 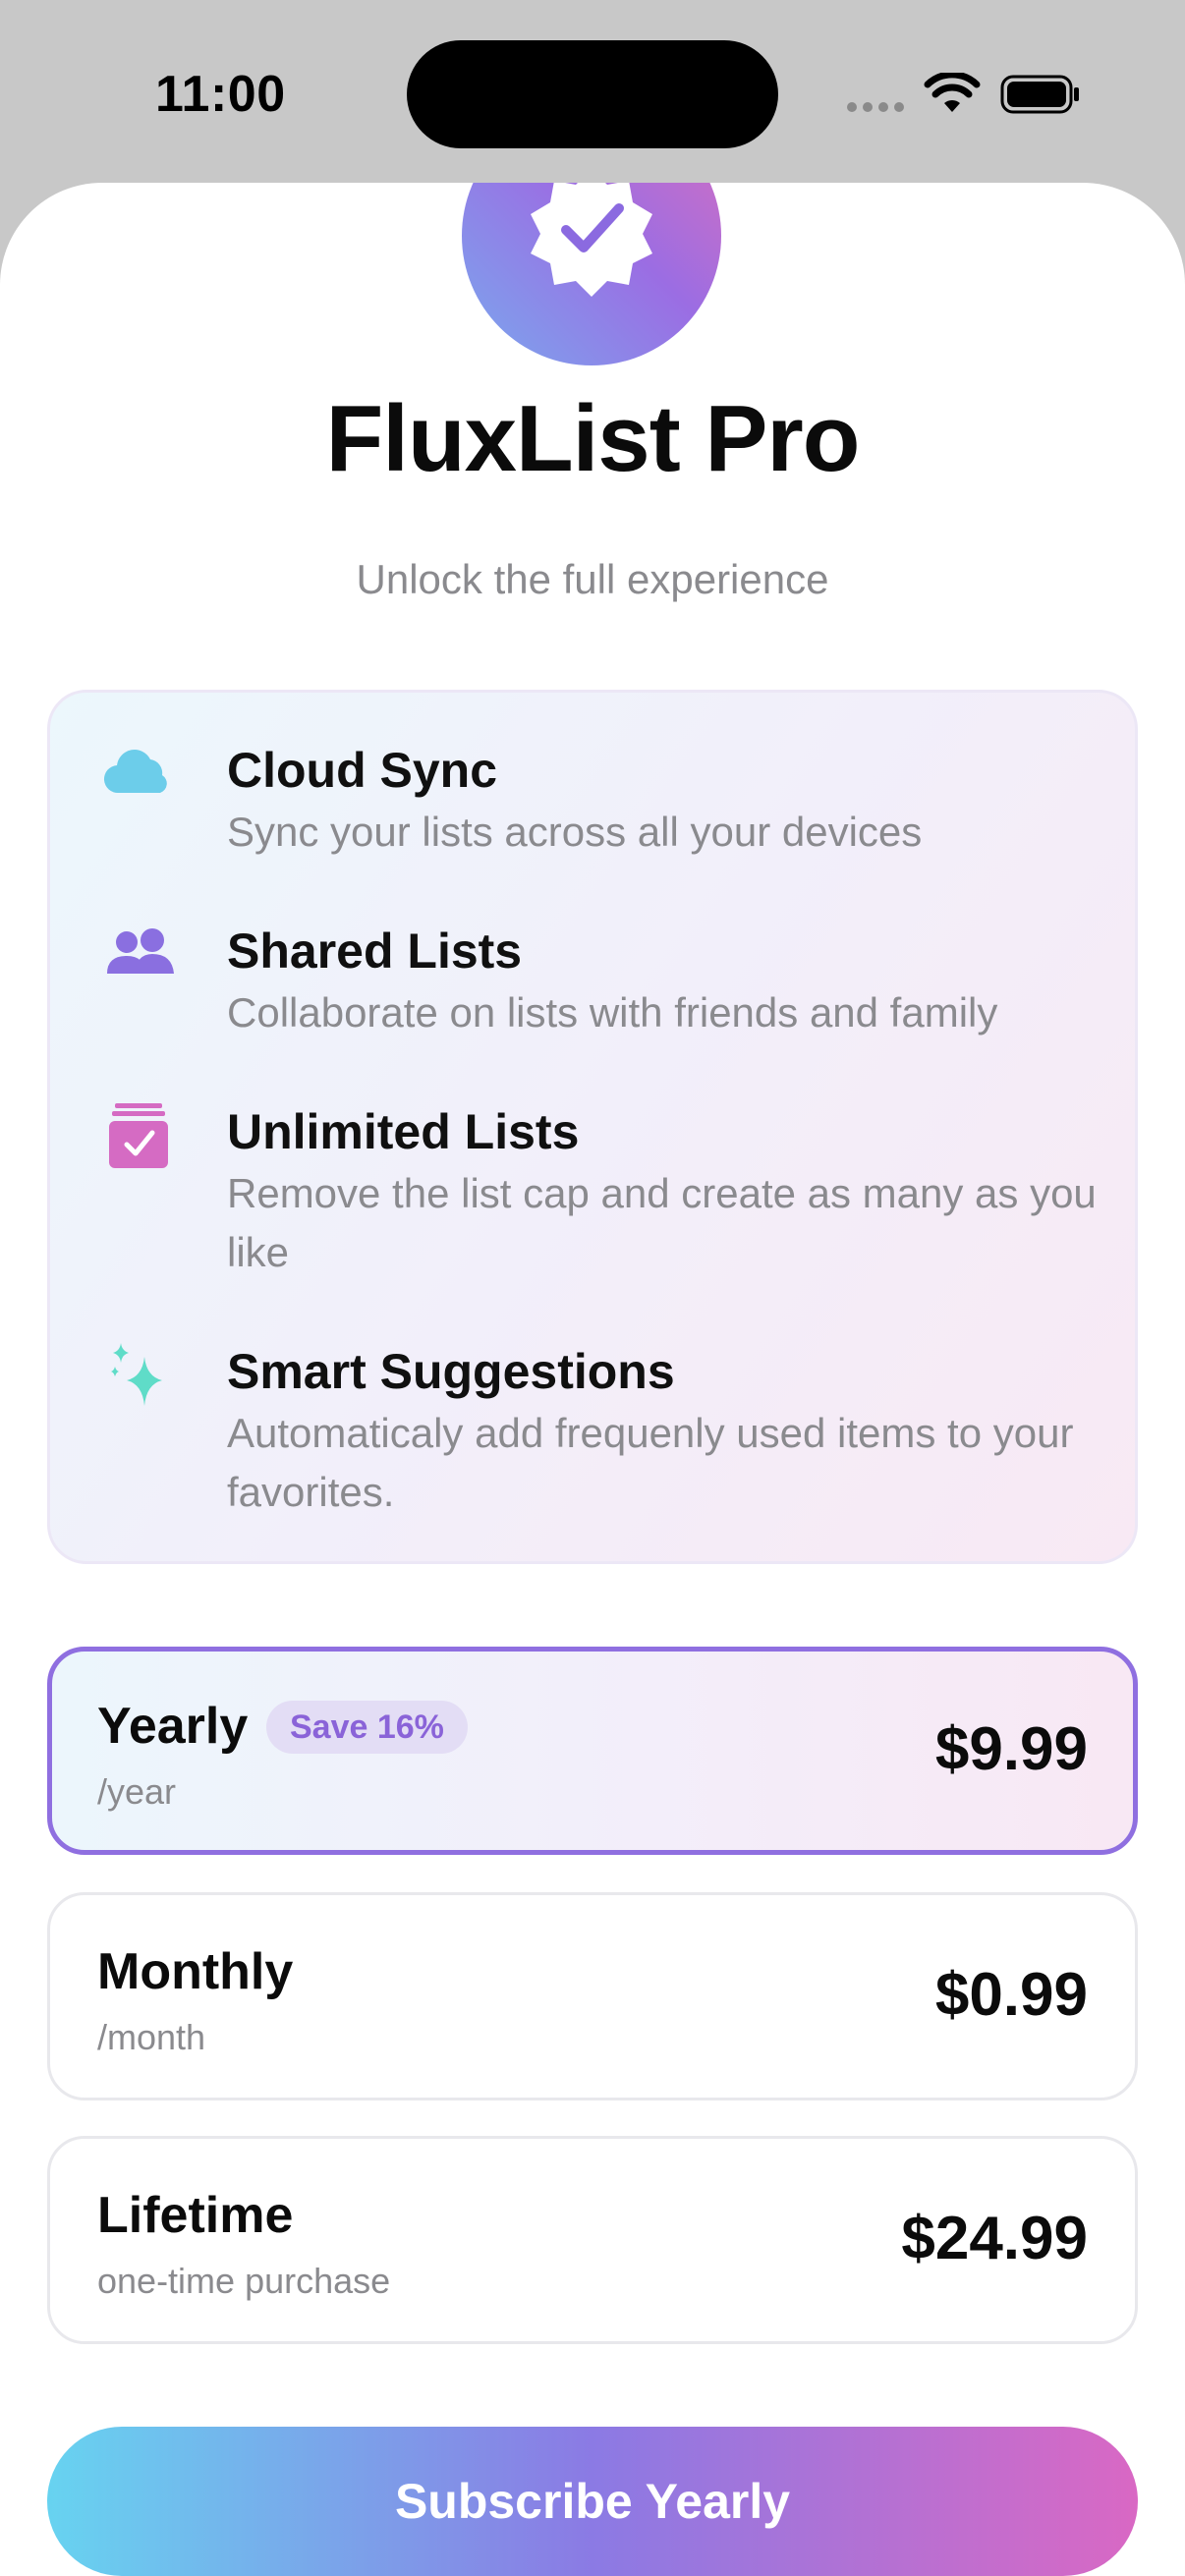 What do you see at coordinates (592, 579) in the screenshot?
I see `page-subtitle: Unlock the full experience` at bounding box center [592, 579].